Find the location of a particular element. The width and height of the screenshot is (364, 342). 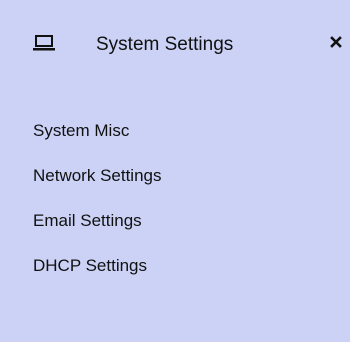

menu-item-system-misc: System Misc is located at coordinates (175, 130).